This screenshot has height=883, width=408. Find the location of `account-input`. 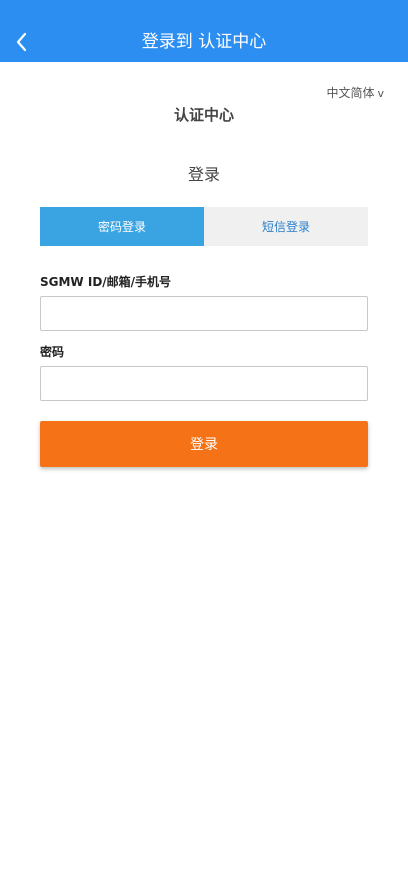

account-input is located at coordinates (204, 313).